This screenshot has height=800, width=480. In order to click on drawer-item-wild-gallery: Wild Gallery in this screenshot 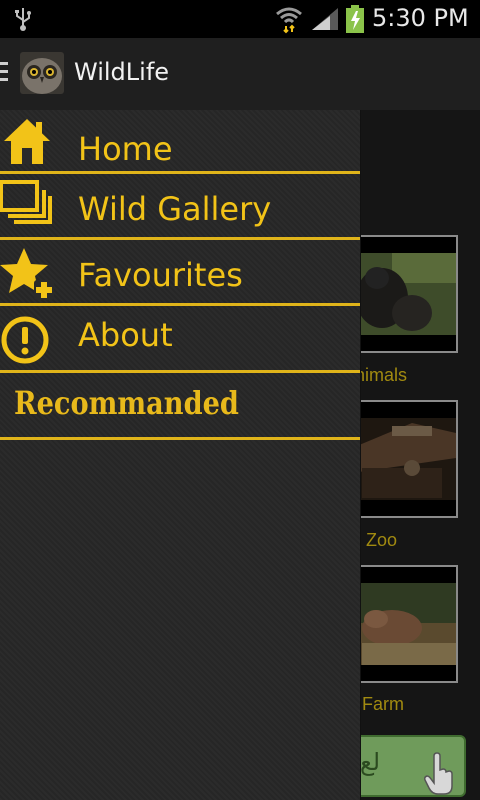, I will do `click(180, 206)`.